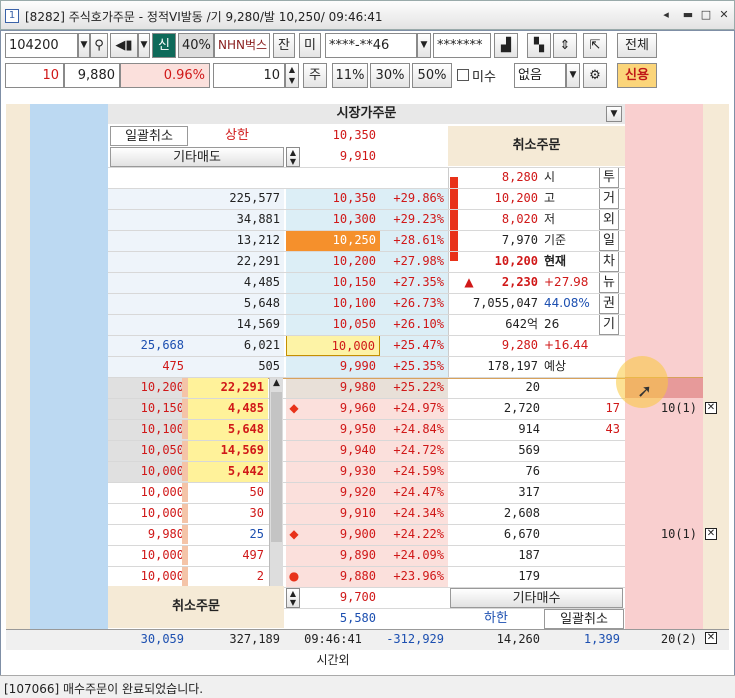 This screenshot has height=698, width=735. Describe the element at coordinates (529, 492) in the screenshot. I see `bid-qty: 317` at that location.